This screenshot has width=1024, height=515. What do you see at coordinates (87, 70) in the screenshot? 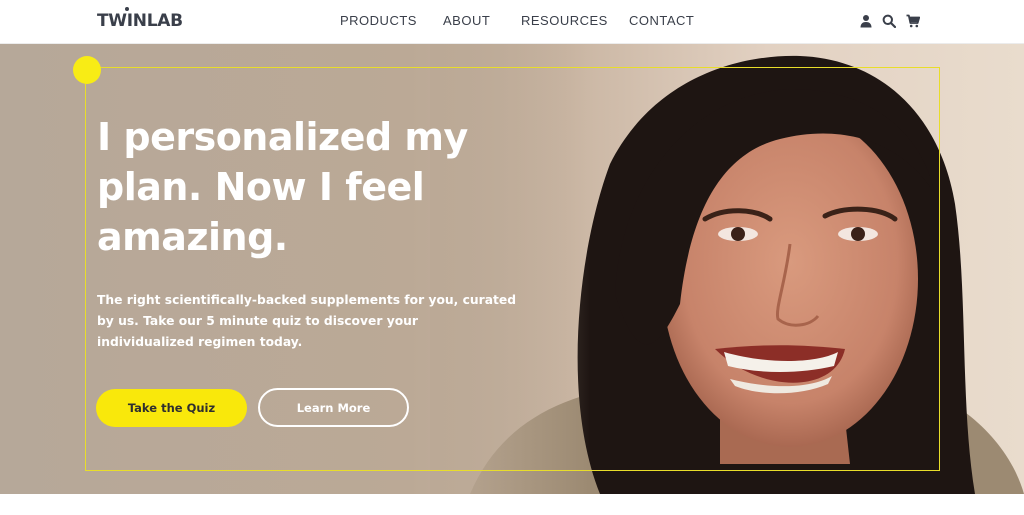
I see `decorative-yellow-dot` at bounding box center [87, 70].